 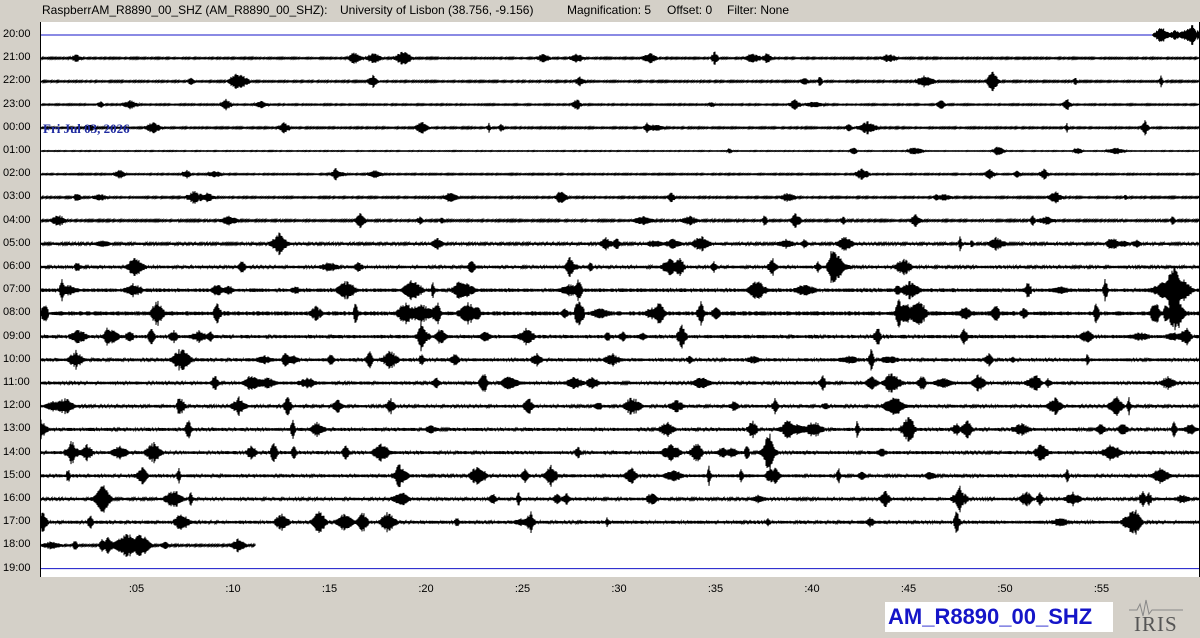 I want to click on station-label-box: AM_R8890_00_SHZ, so click(x=999, y=617).